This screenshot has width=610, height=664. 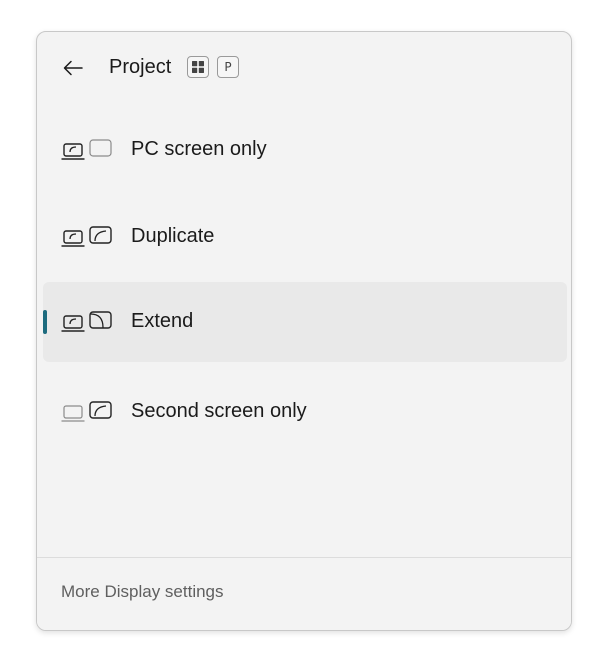 I want to click on page-title: Project, so click(x=140, y=67).